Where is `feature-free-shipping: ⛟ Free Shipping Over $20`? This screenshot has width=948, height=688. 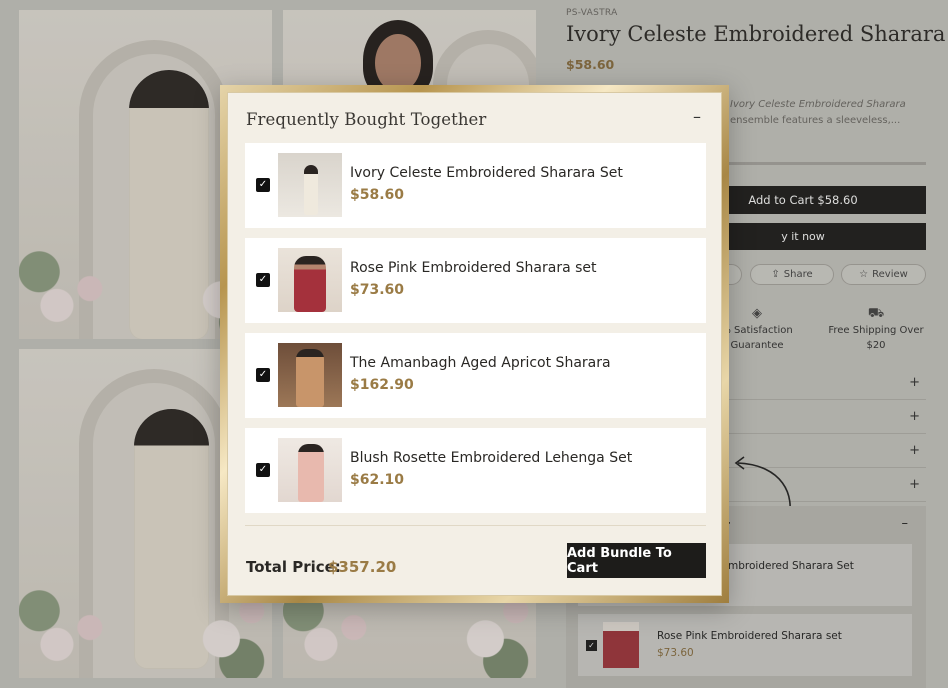 feature-free-shipping: ⛟ Free Shipping Over $20 is located at coordinates (876, 329).